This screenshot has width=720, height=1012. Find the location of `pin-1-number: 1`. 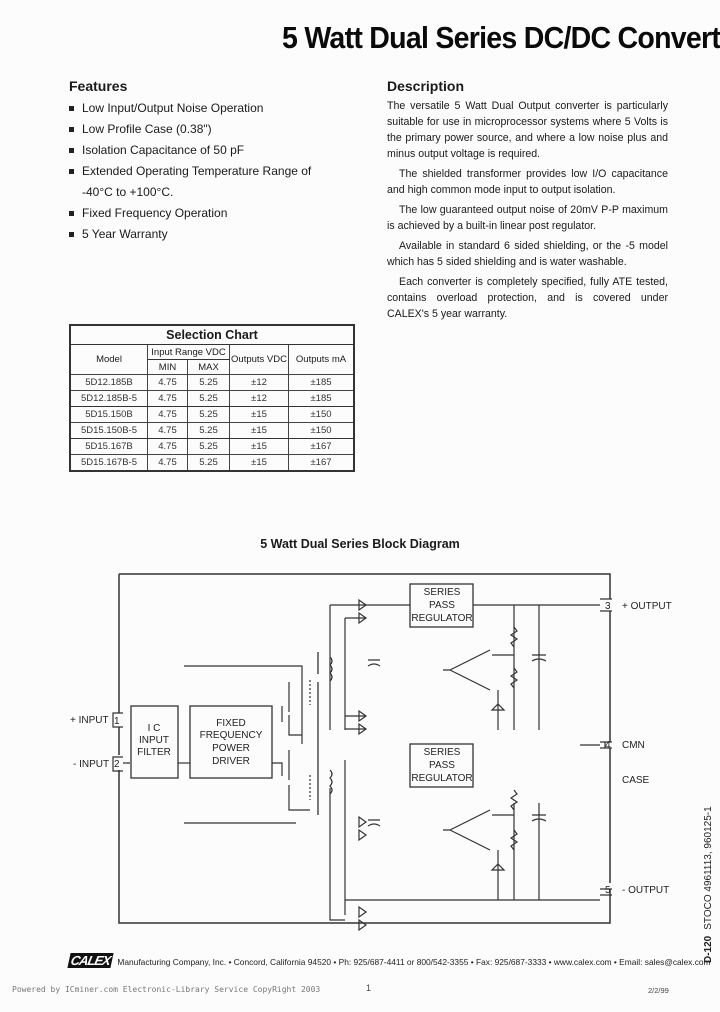

pin-1-number: 1 is located at coordinates (117, 721).